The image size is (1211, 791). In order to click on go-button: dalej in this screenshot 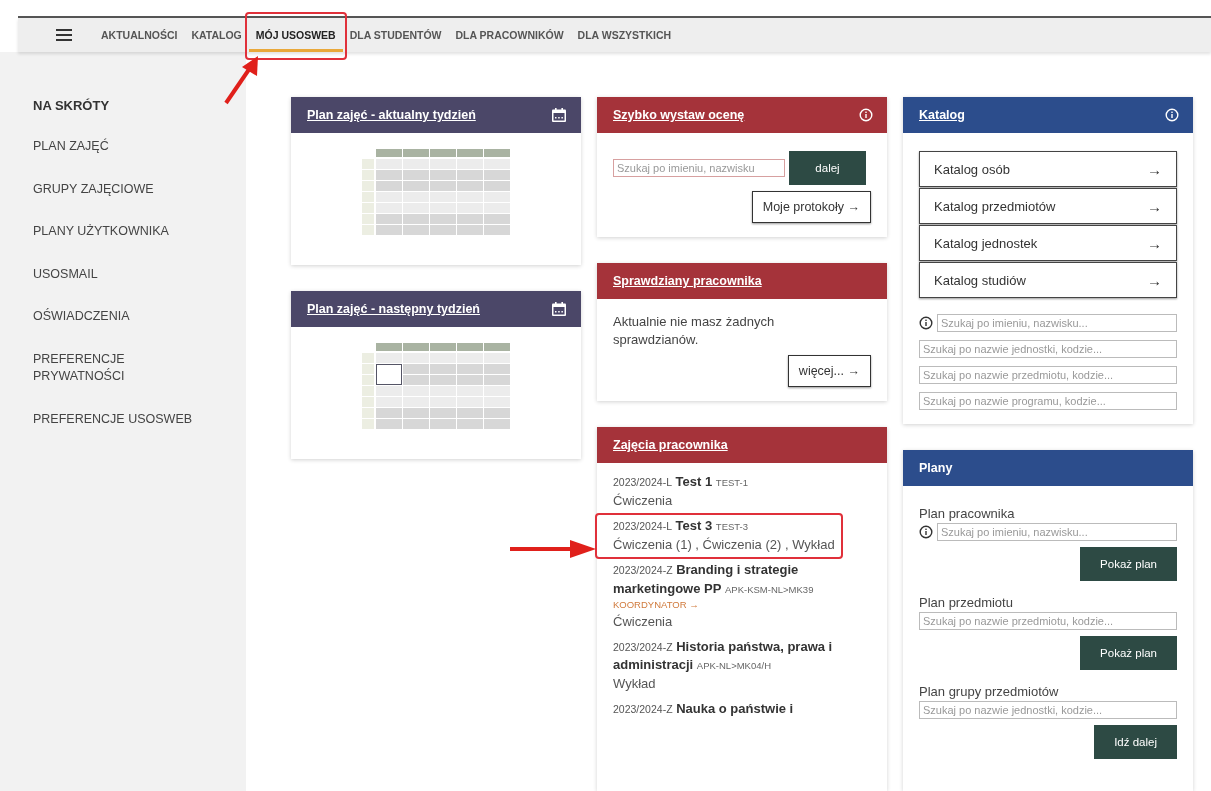, I will do `click(827, 168)`.